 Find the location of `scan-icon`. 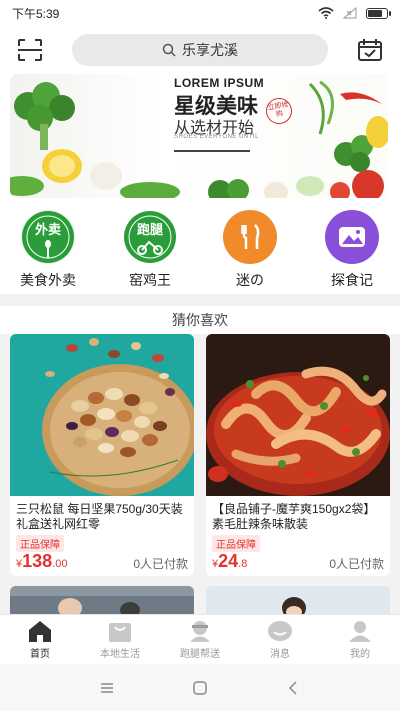

scan-icon is located at coordinates (30, 50).